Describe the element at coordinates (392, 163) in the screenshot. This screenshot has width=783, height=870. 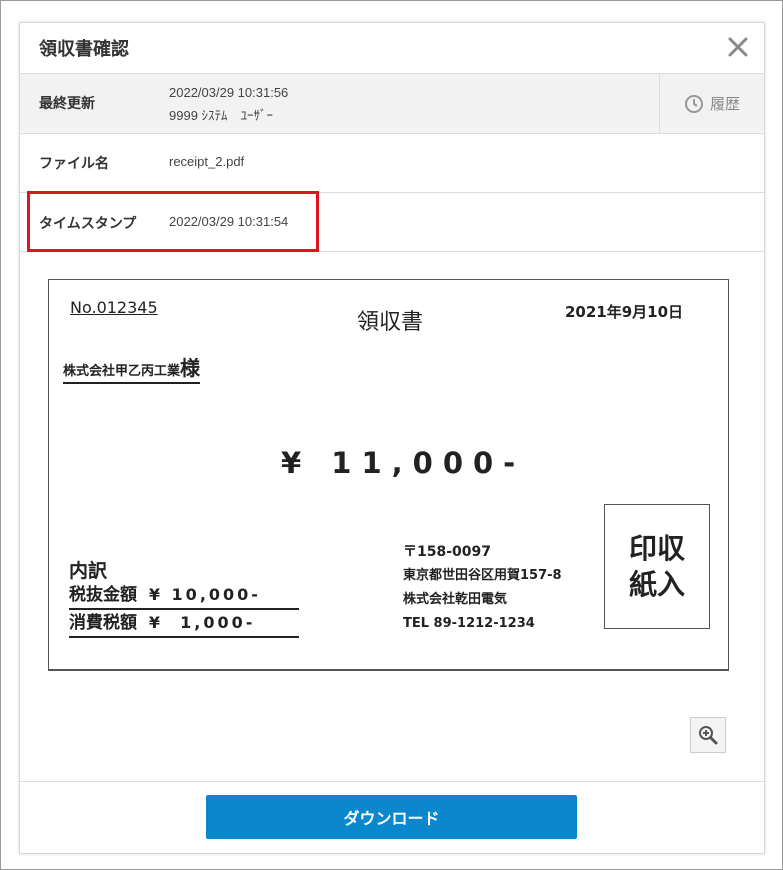
I see `filename-row: ファイル名 receipt_2.pdf` at that location.